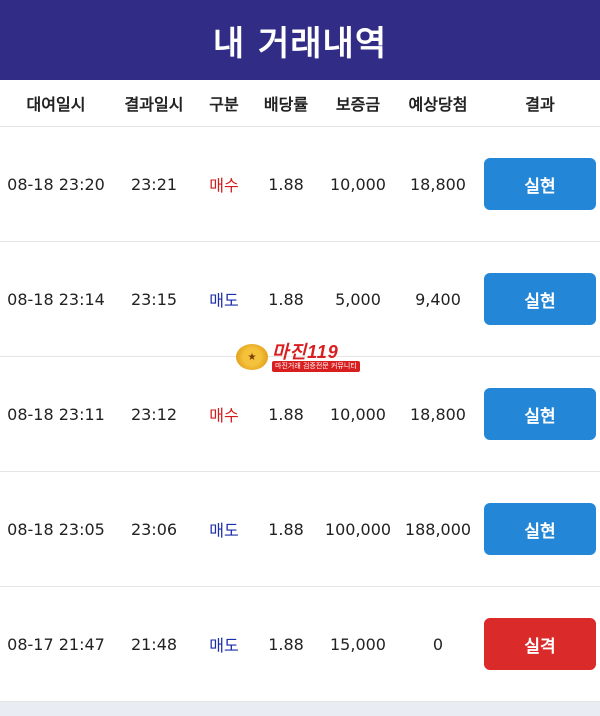  I want to click on eagle-emblem-icon: ★, so click(252, 357).